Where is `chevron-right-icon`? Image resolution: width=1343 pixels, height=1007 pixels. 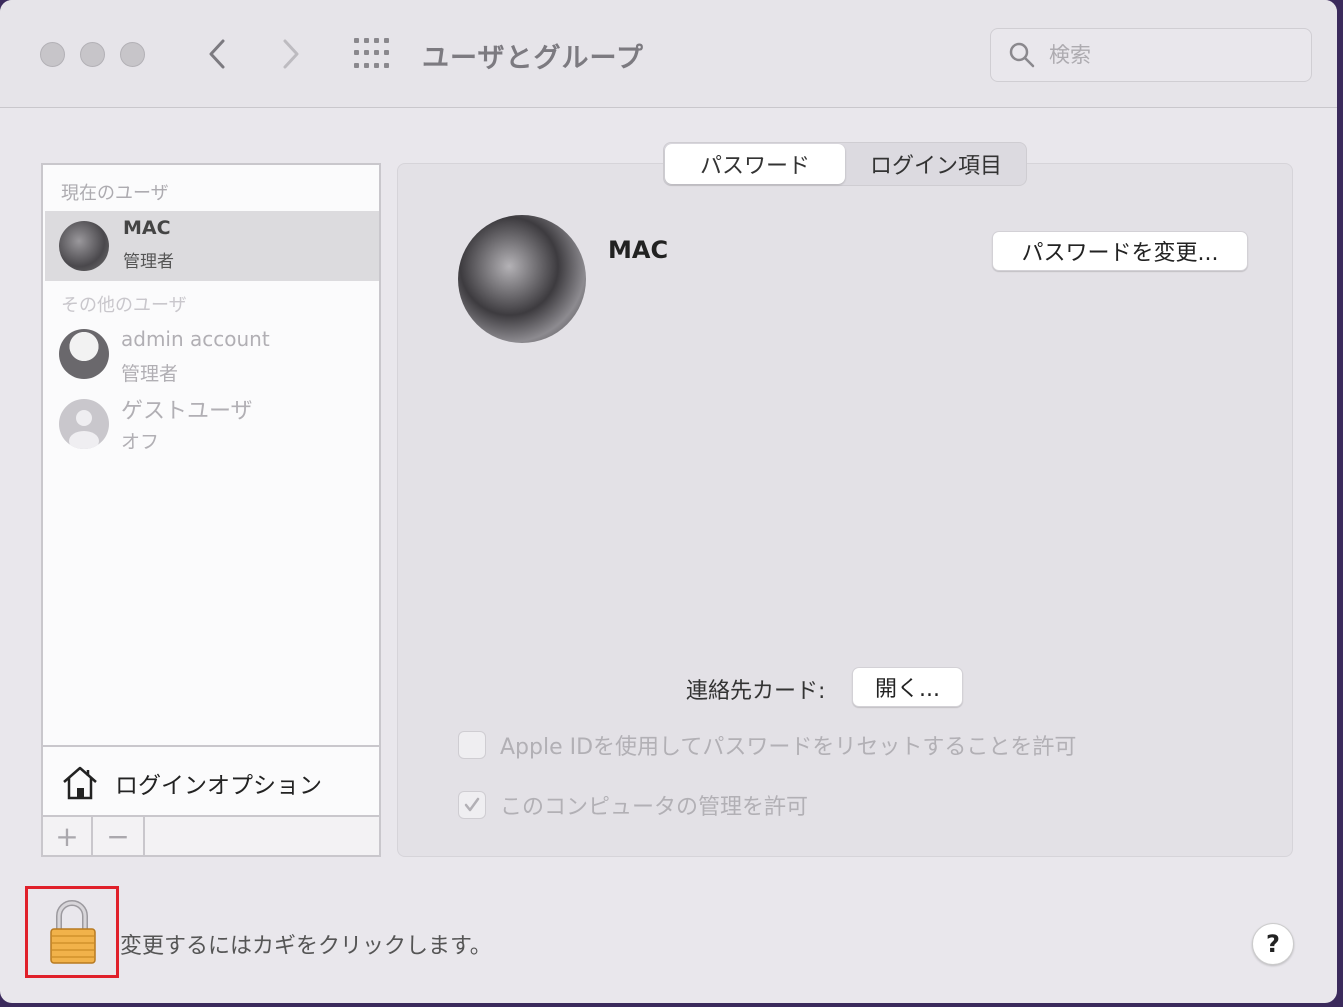
chevron-right-icon is located at coordinates (291, 54).